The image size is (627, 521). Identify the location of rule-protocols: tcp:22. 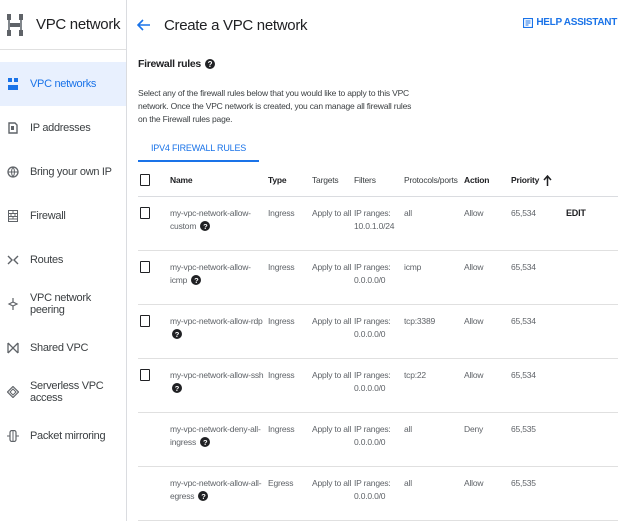
(434, 385).